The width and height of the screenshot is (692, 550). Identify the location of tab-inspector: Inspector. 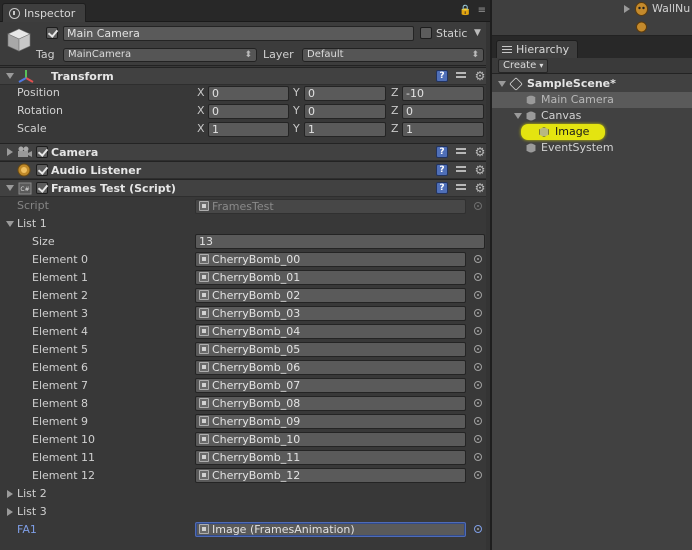
(44, 12).